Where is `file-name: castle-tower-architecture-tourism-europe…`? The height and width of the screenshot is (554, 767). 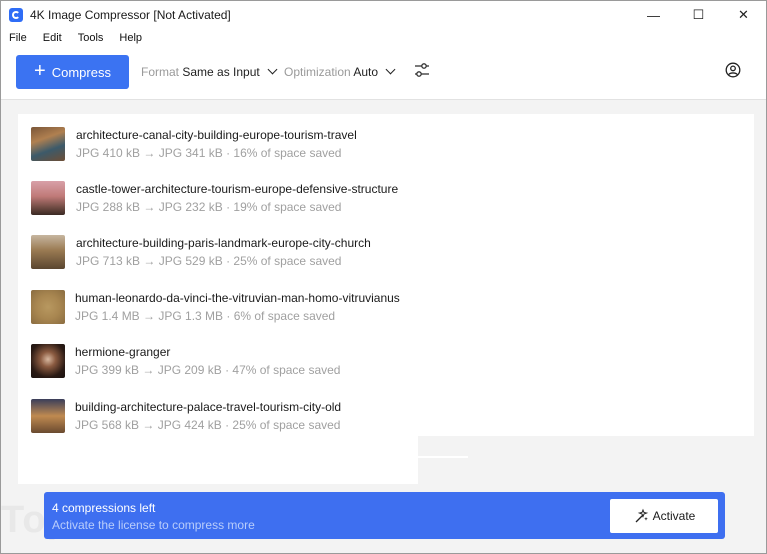
file-name: castle-tower-architecture-tourism-europe… is located at coordinates (237, 189).